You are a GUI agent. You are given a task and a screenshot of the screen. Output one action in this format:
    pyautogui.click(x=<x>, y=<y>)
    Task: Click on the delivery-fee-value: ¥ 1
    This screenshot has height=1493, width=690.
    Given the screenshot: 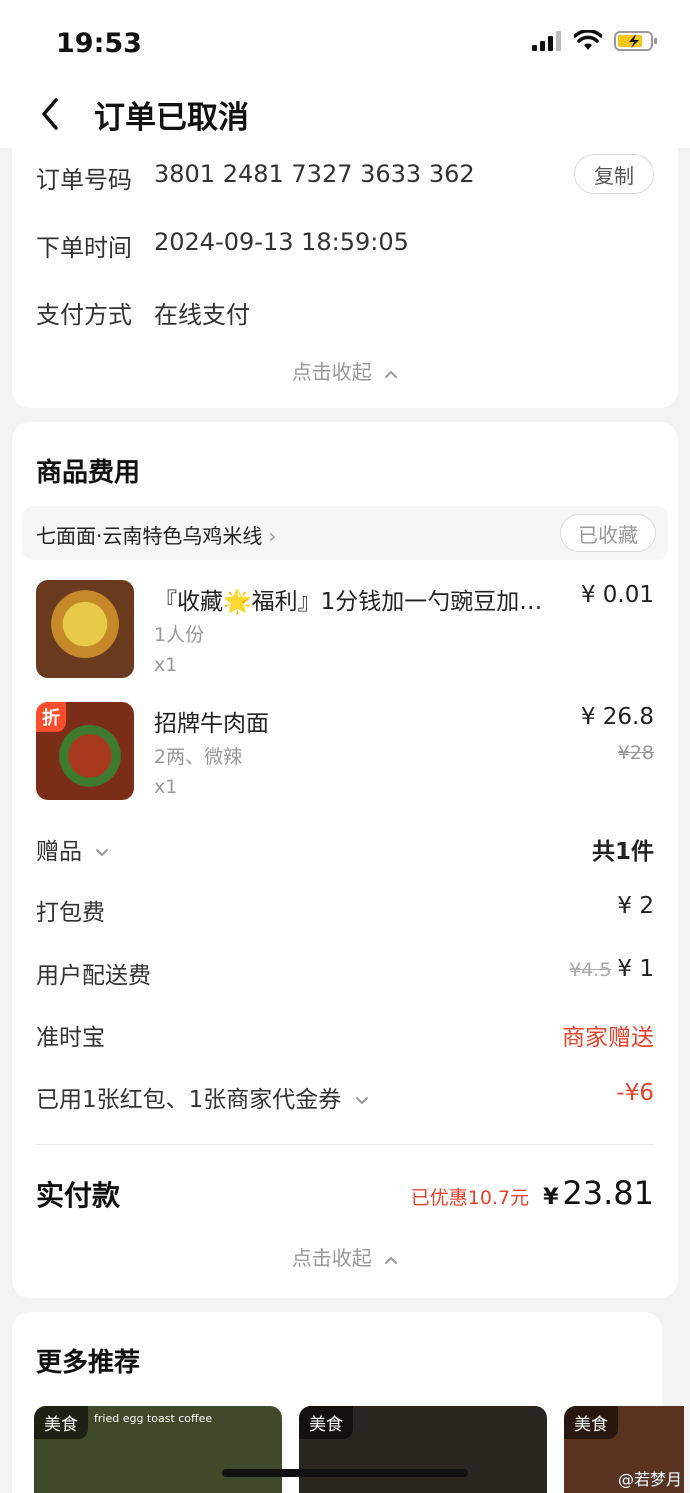 What is the action you would take?
    pyautogui.click(x=635, y=969)
    